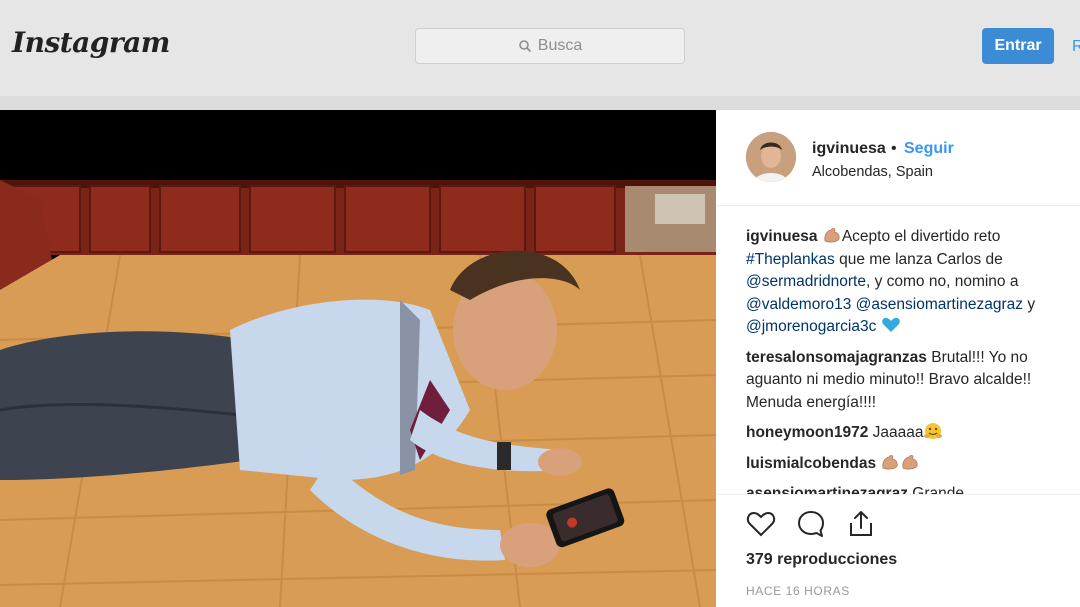 Image resolution: width=1080 pixels, height=607 pixels. What do you see at coordinates (560, 45) in the screenshot?
I see `search-placeholder: Busca` at bounding box center [560, 45].